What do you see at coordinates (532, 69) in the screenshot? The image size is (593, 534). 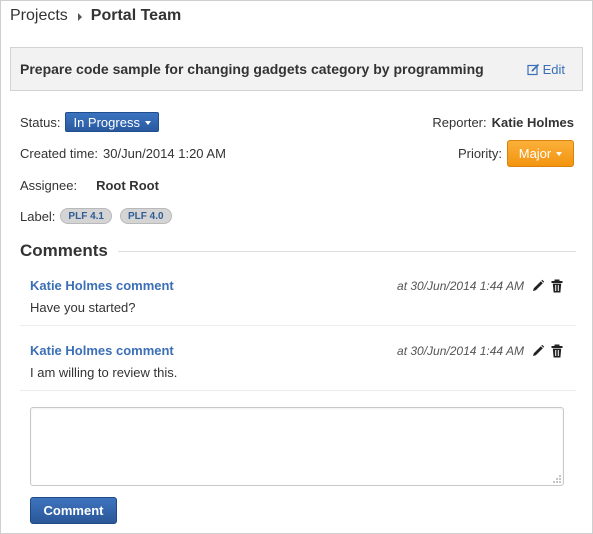 I see `edit-icon` at bounding box center [532, 69].